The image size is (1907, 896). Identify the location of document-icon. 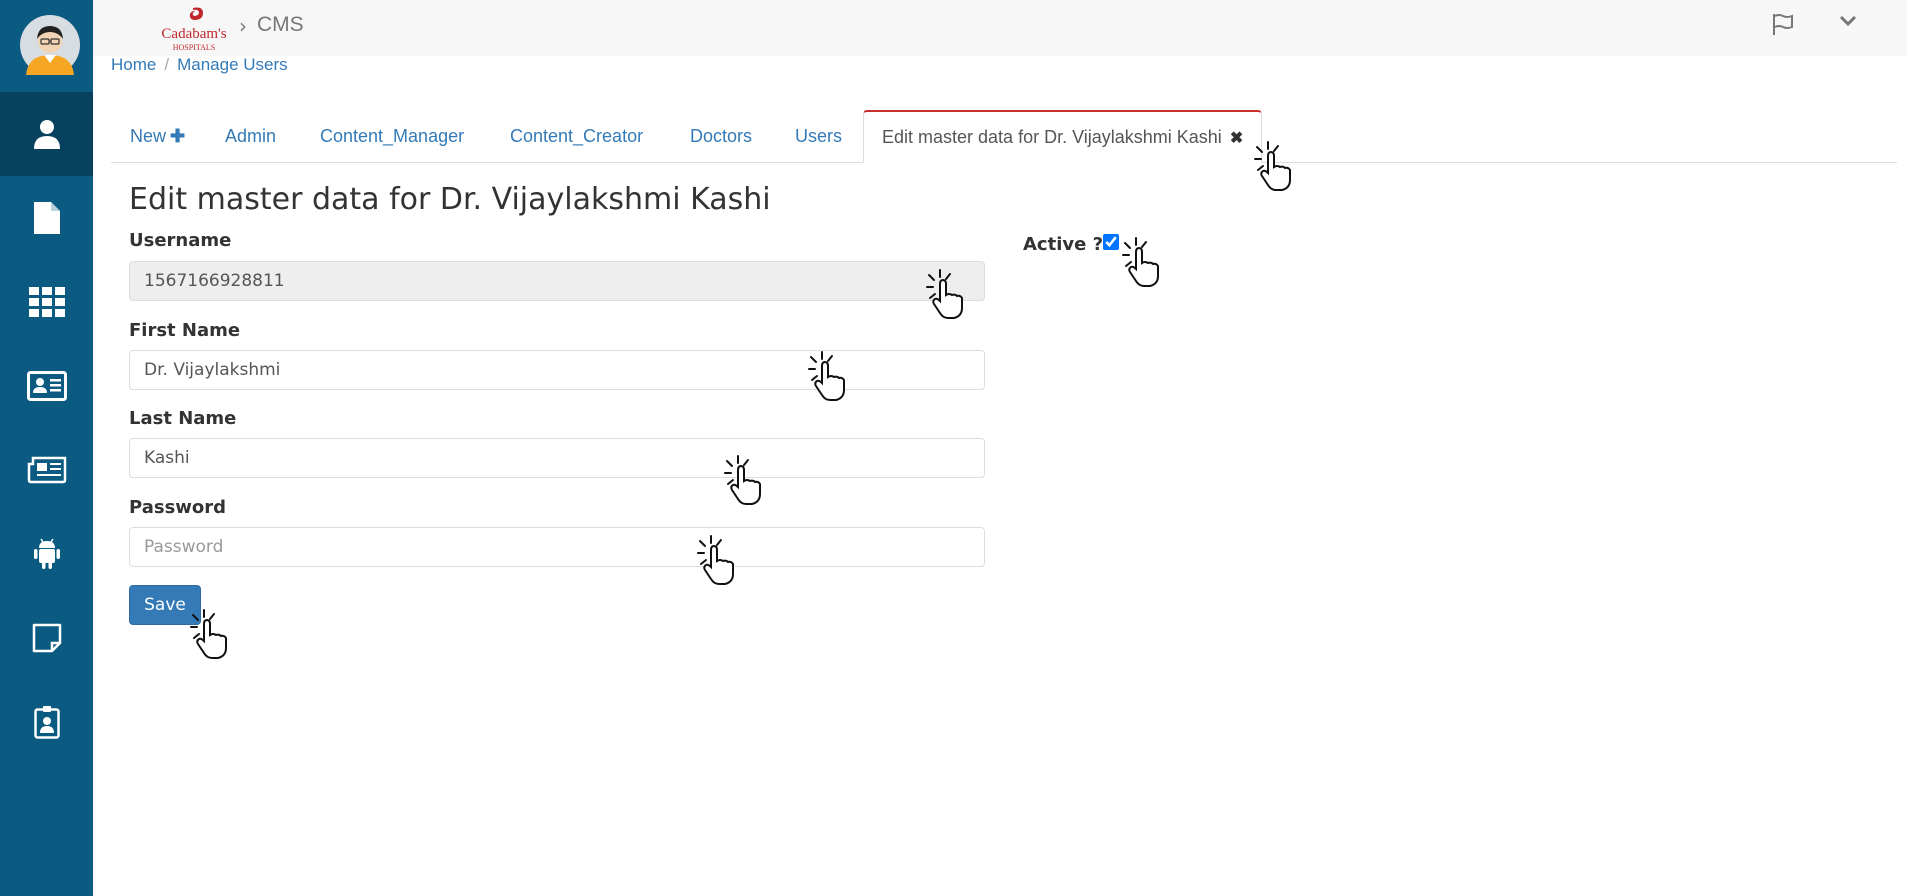
(46, 218).